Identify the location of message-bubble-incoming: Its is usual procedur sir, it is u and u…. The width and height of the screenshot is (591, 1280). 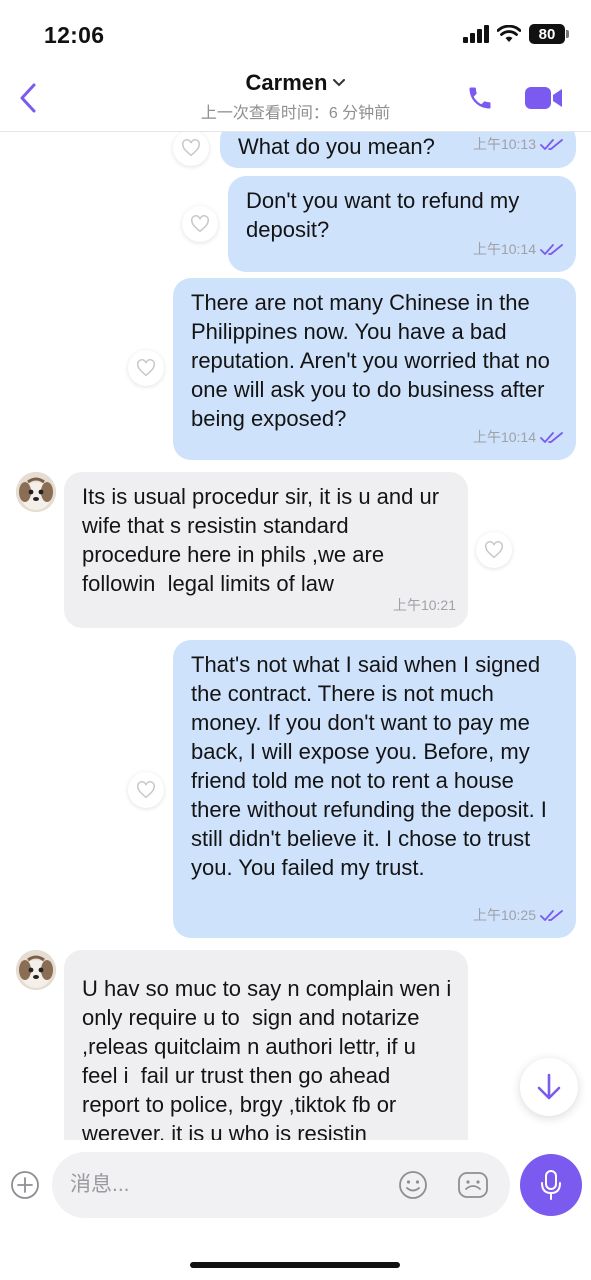
(266, 550).